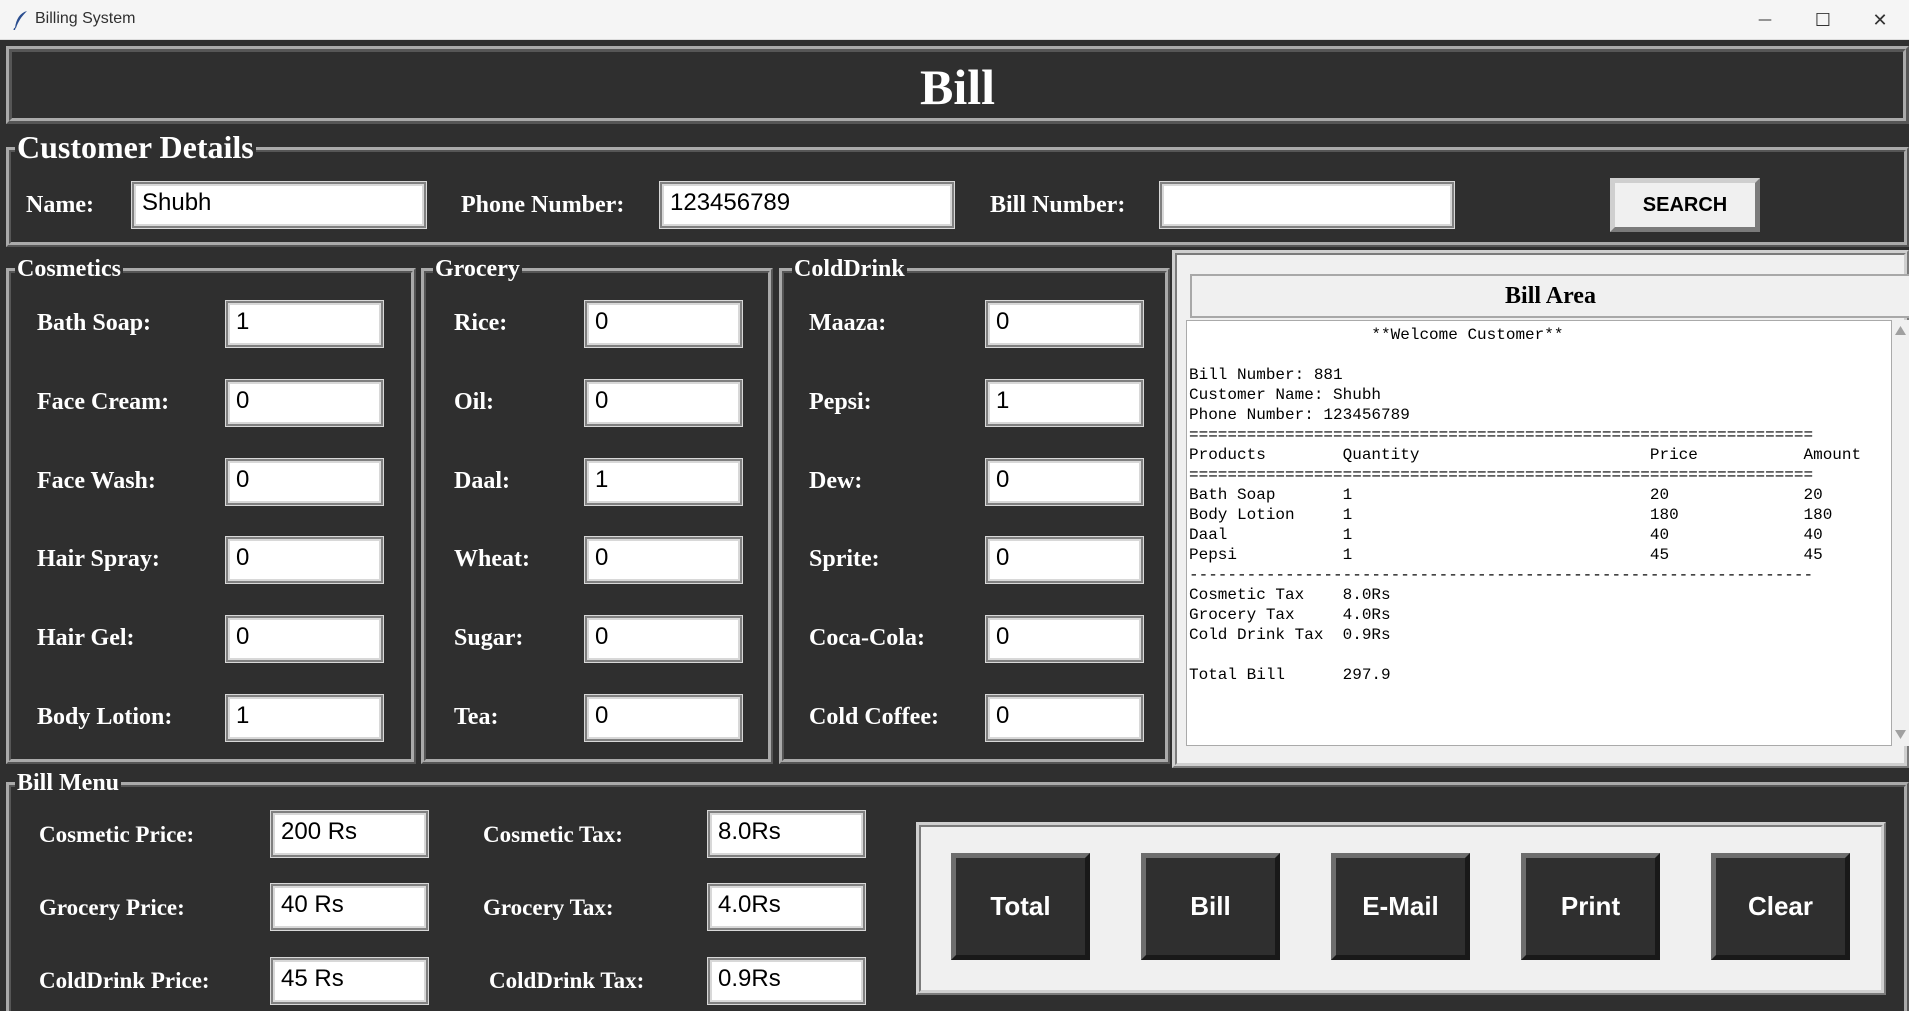 The image size is (1909, 1011). Describe the element at coordinates (112, 907) in the screenshot. I see `grocery-price-label: Grocery Price:` at that location.